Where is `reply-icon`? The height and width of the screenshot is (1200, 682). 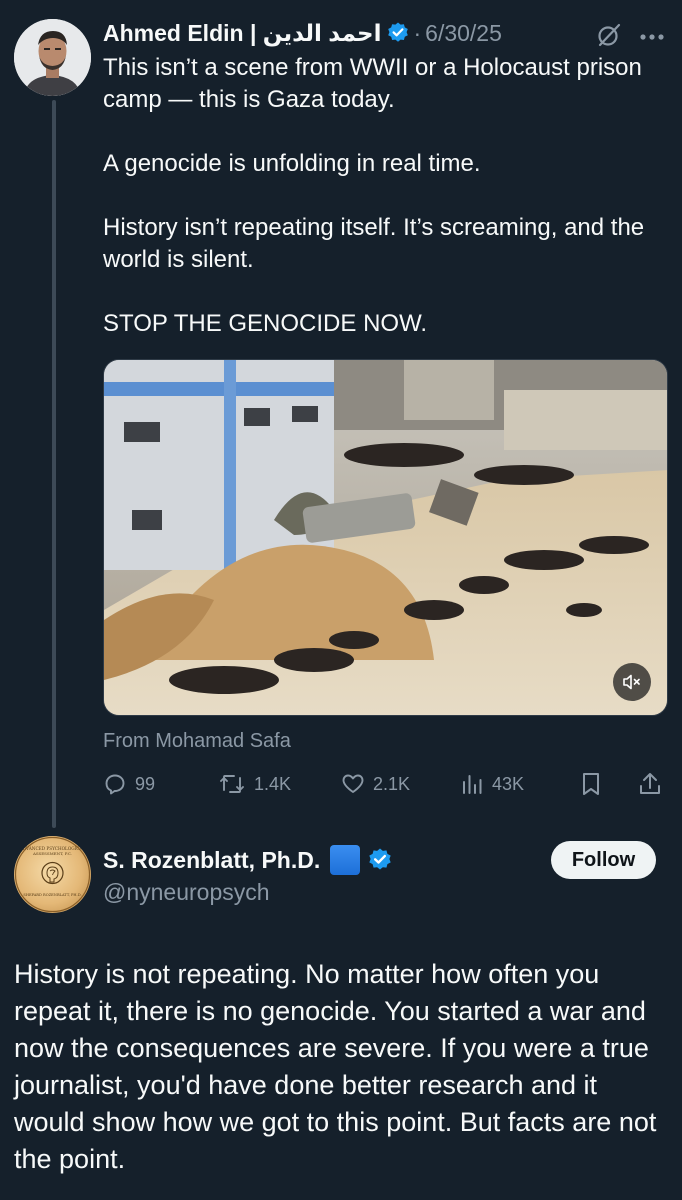
reply-icon is located at coordinates (115, 784).